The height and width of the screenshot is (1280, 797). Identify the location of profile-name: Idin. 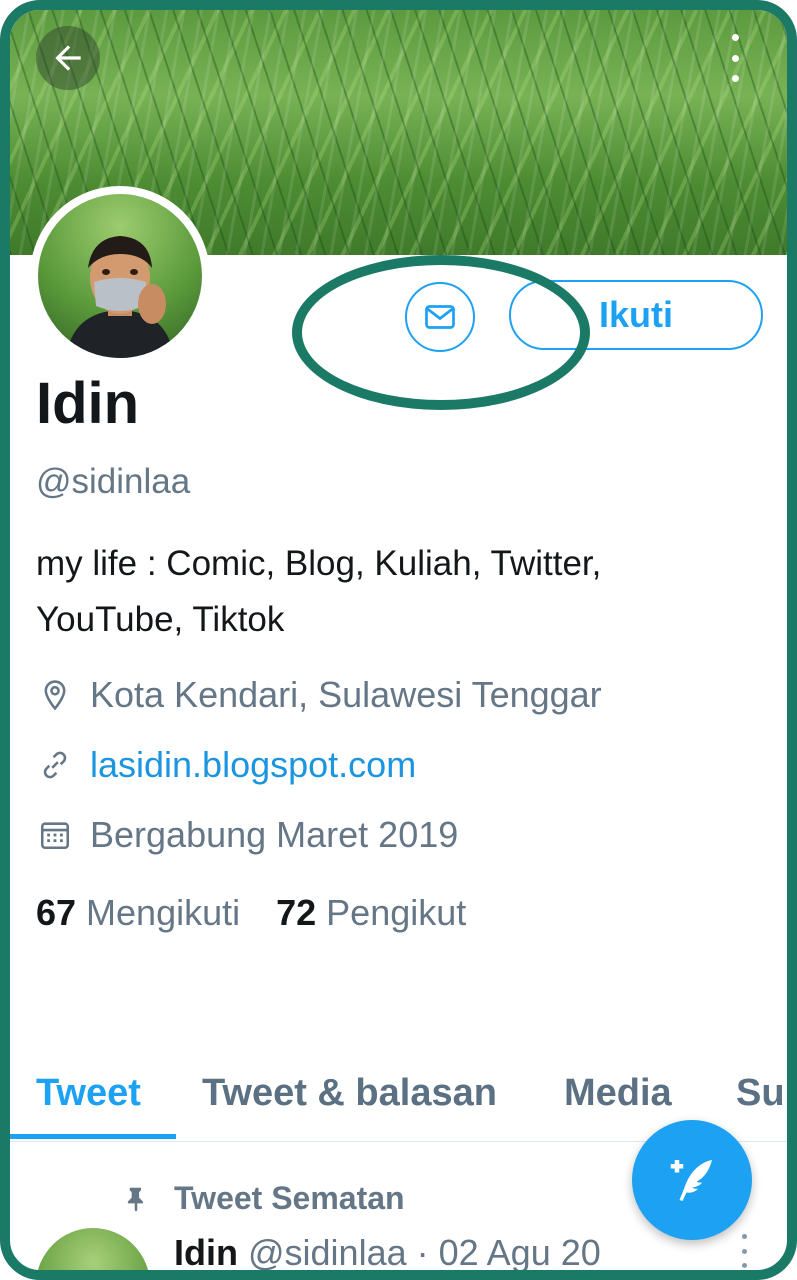
(88, 403).